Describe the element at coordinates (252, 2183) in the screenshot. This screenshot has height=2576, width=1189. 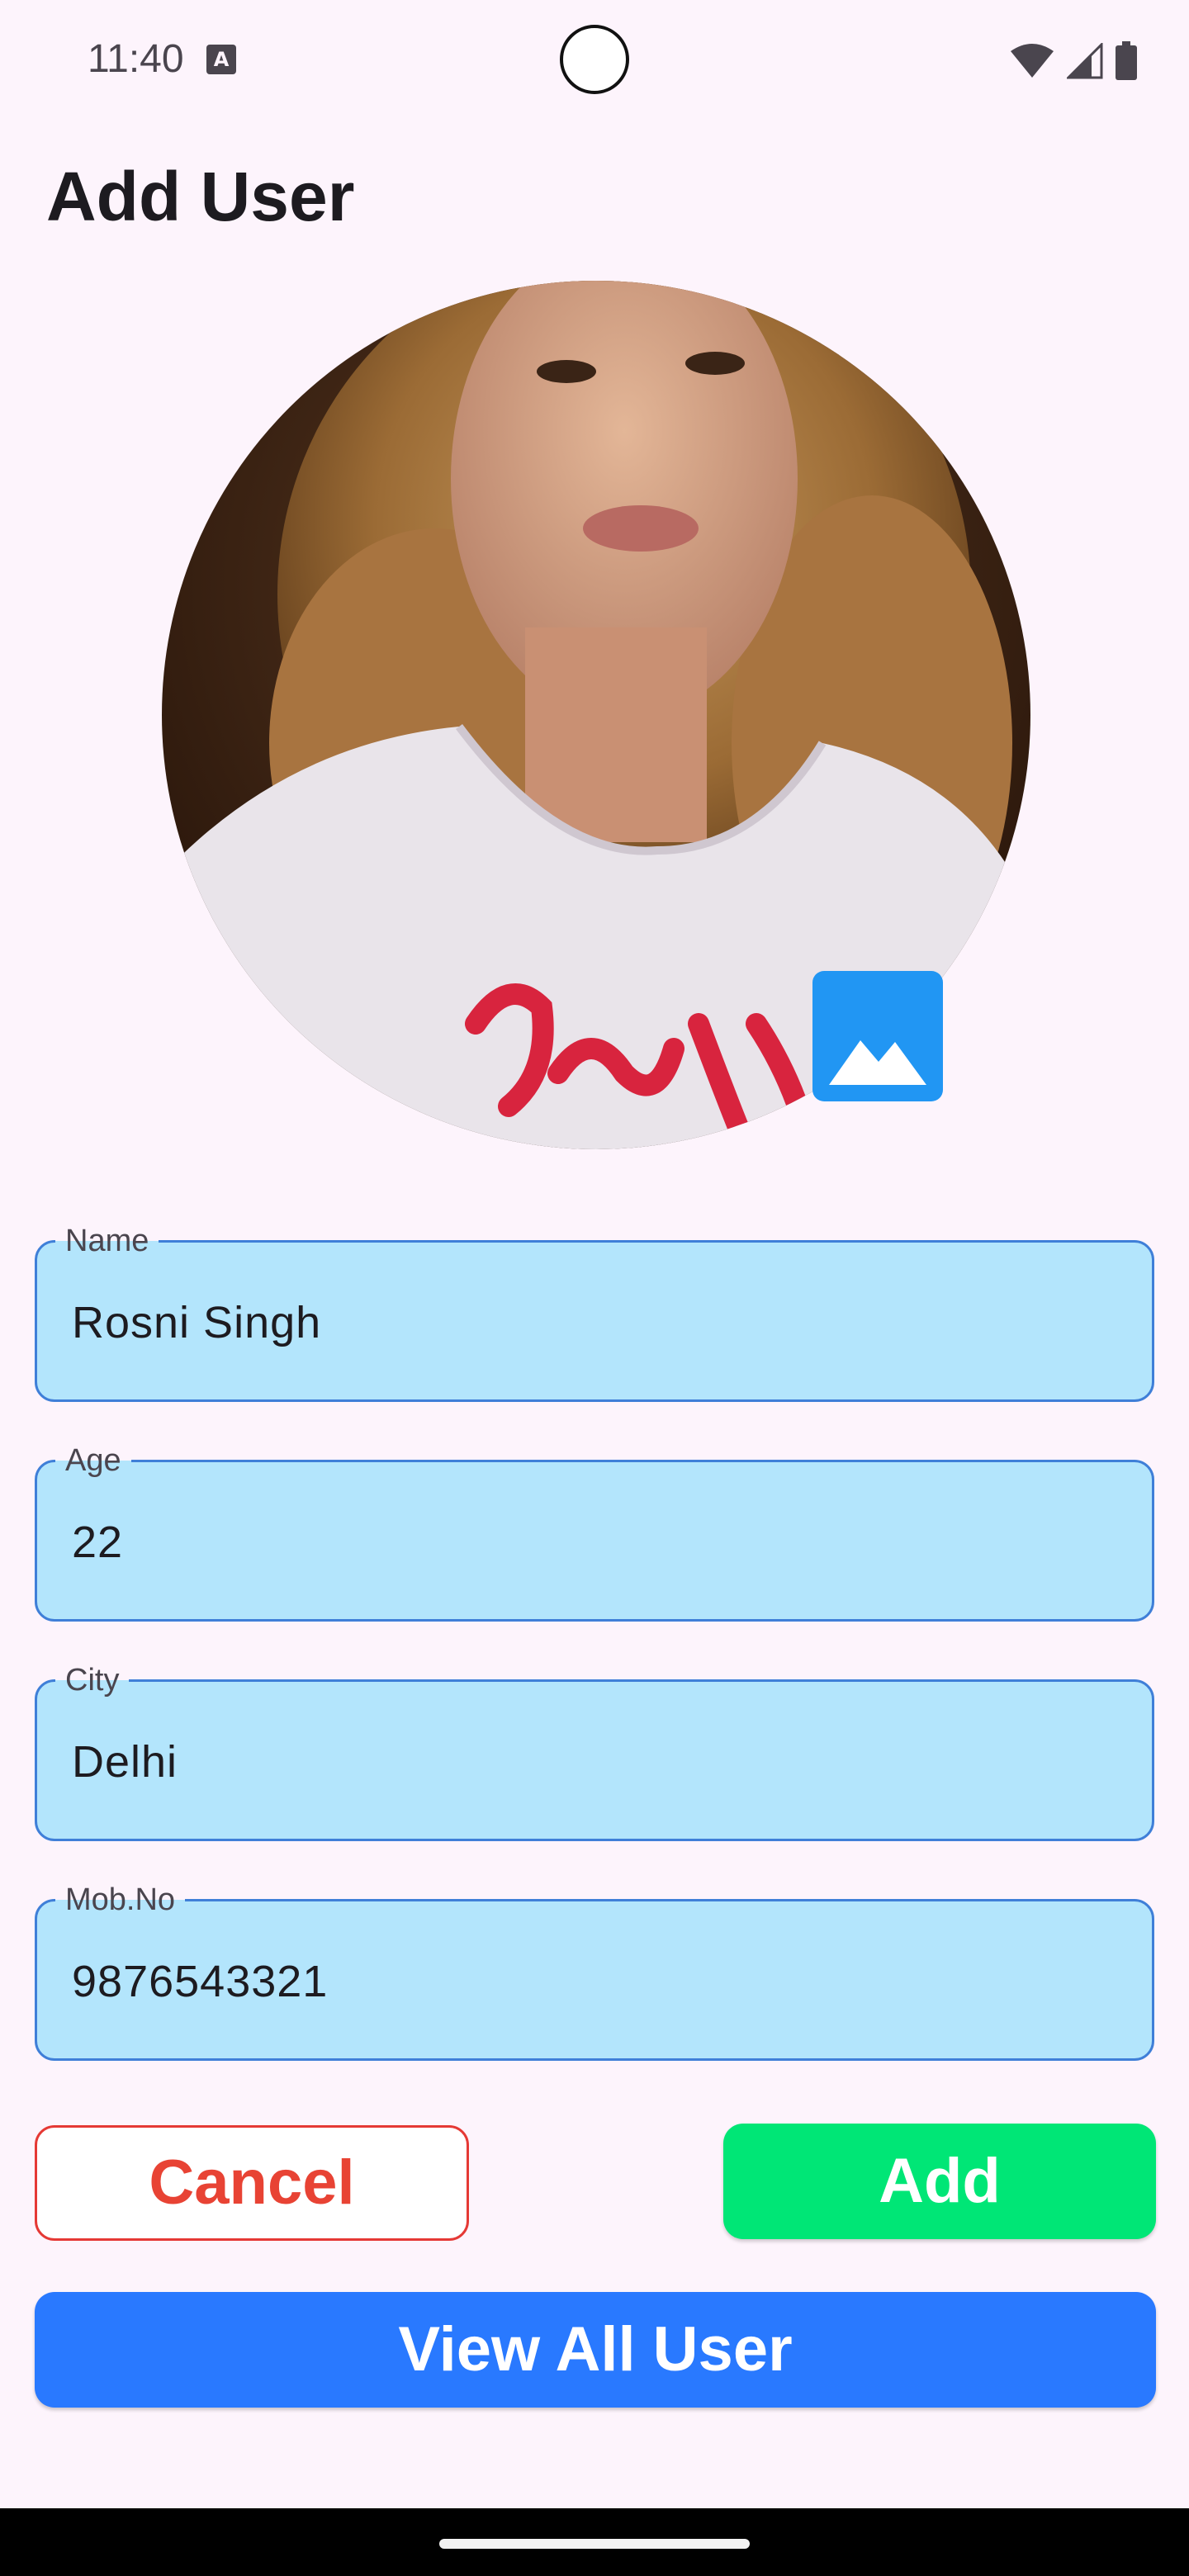
I see `cancel-button: Cancel` at that location.